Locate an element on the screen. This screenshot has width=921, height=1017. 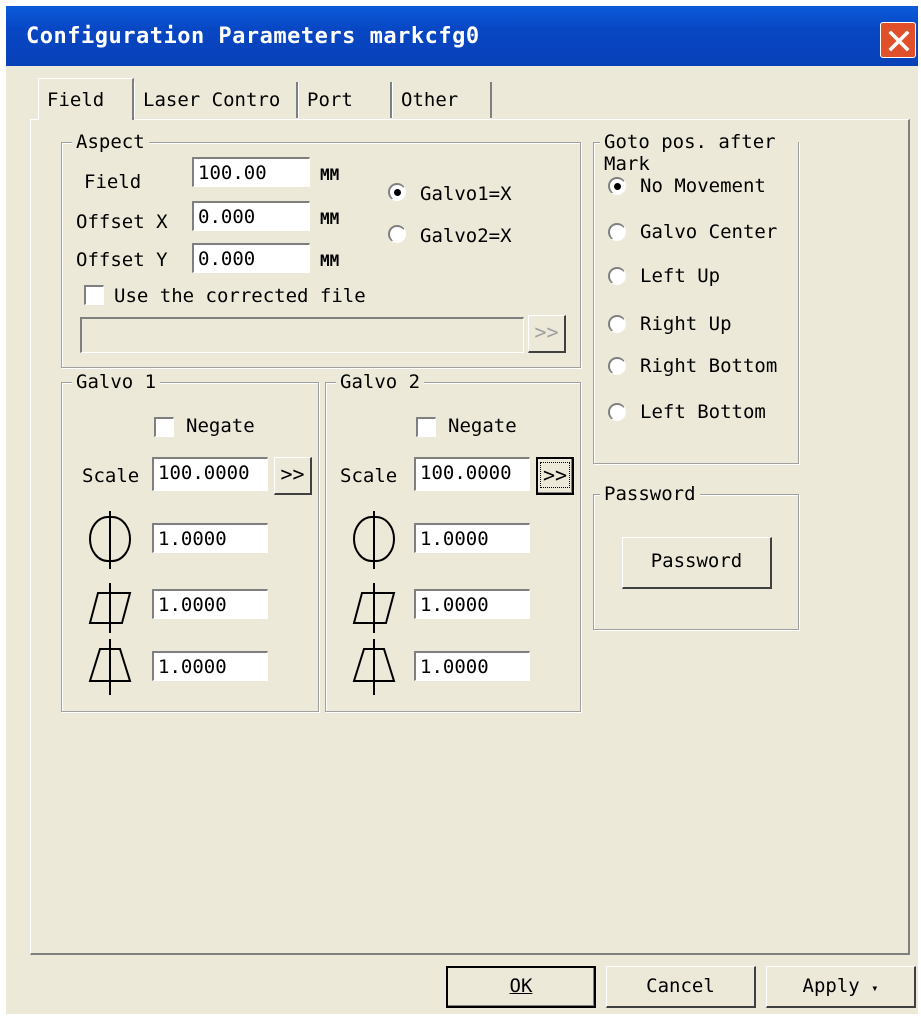
galvo1-negate-checkbox is located at coordinates (164, 427).